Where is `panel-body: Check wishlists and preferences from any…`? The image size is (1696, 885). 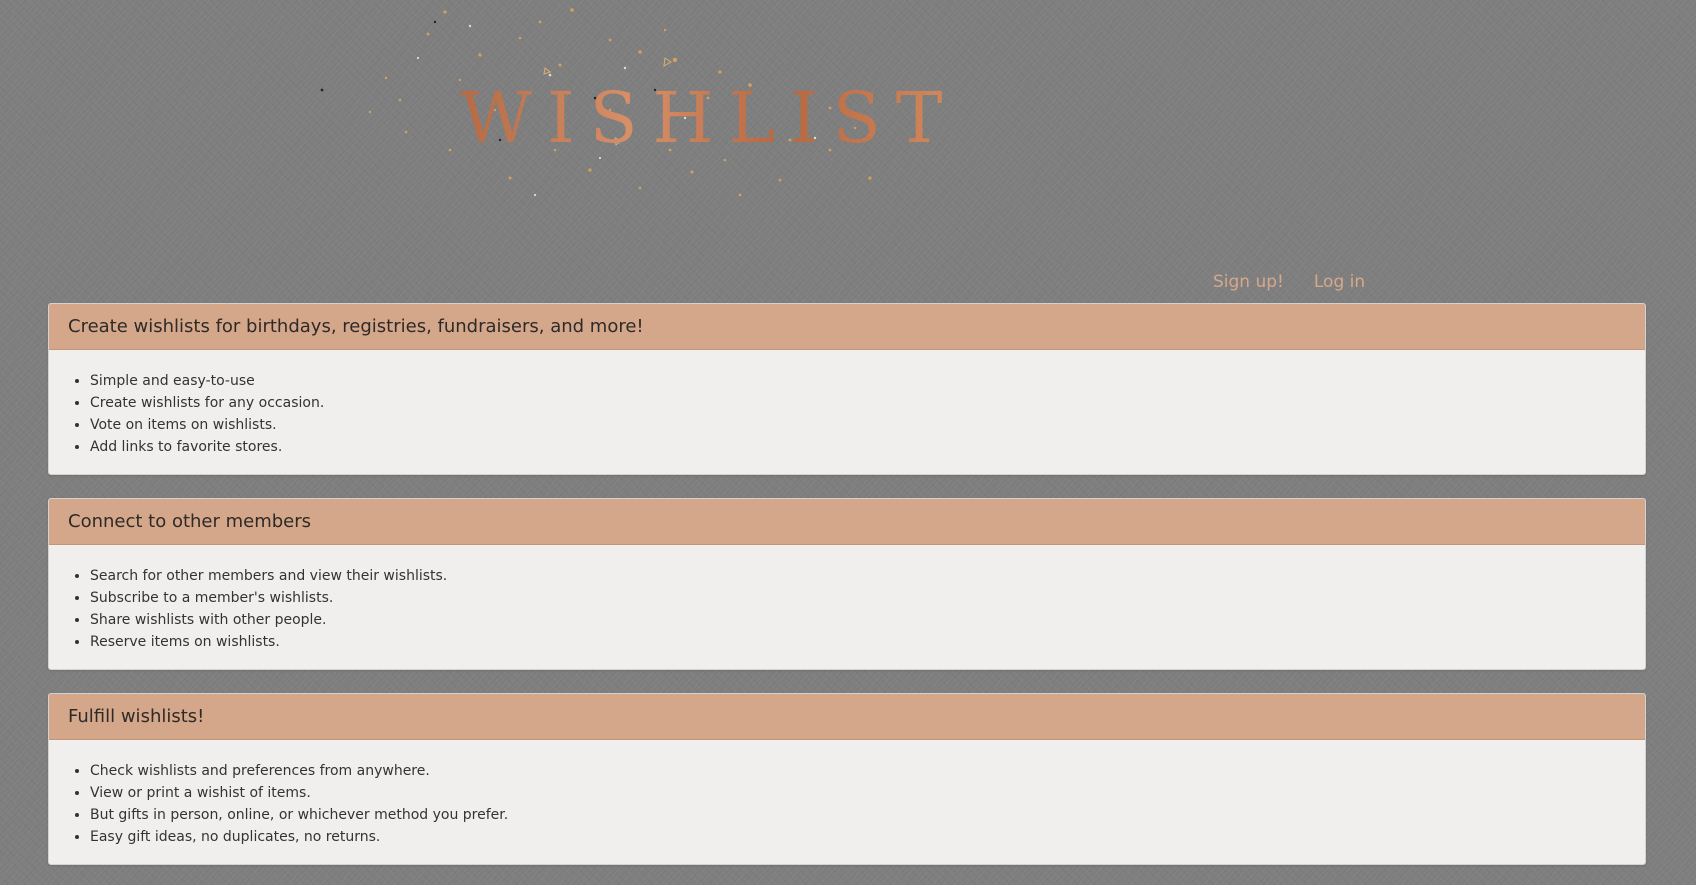
panel-body: Check wishlists and preferences from any… is located at coordinates (847, 794).